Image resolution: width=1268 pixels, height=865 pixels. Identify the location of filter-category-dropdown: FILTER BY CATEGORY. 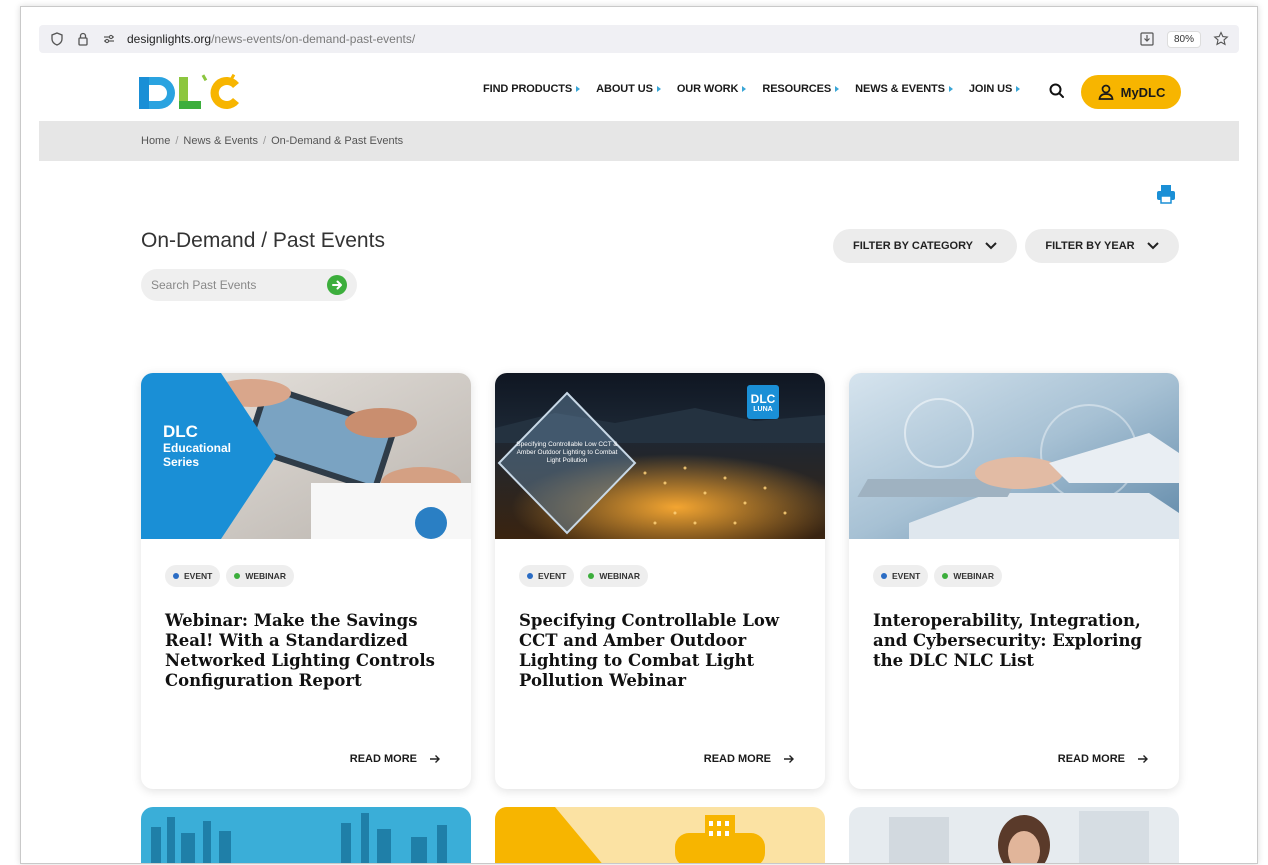
(925, 246).